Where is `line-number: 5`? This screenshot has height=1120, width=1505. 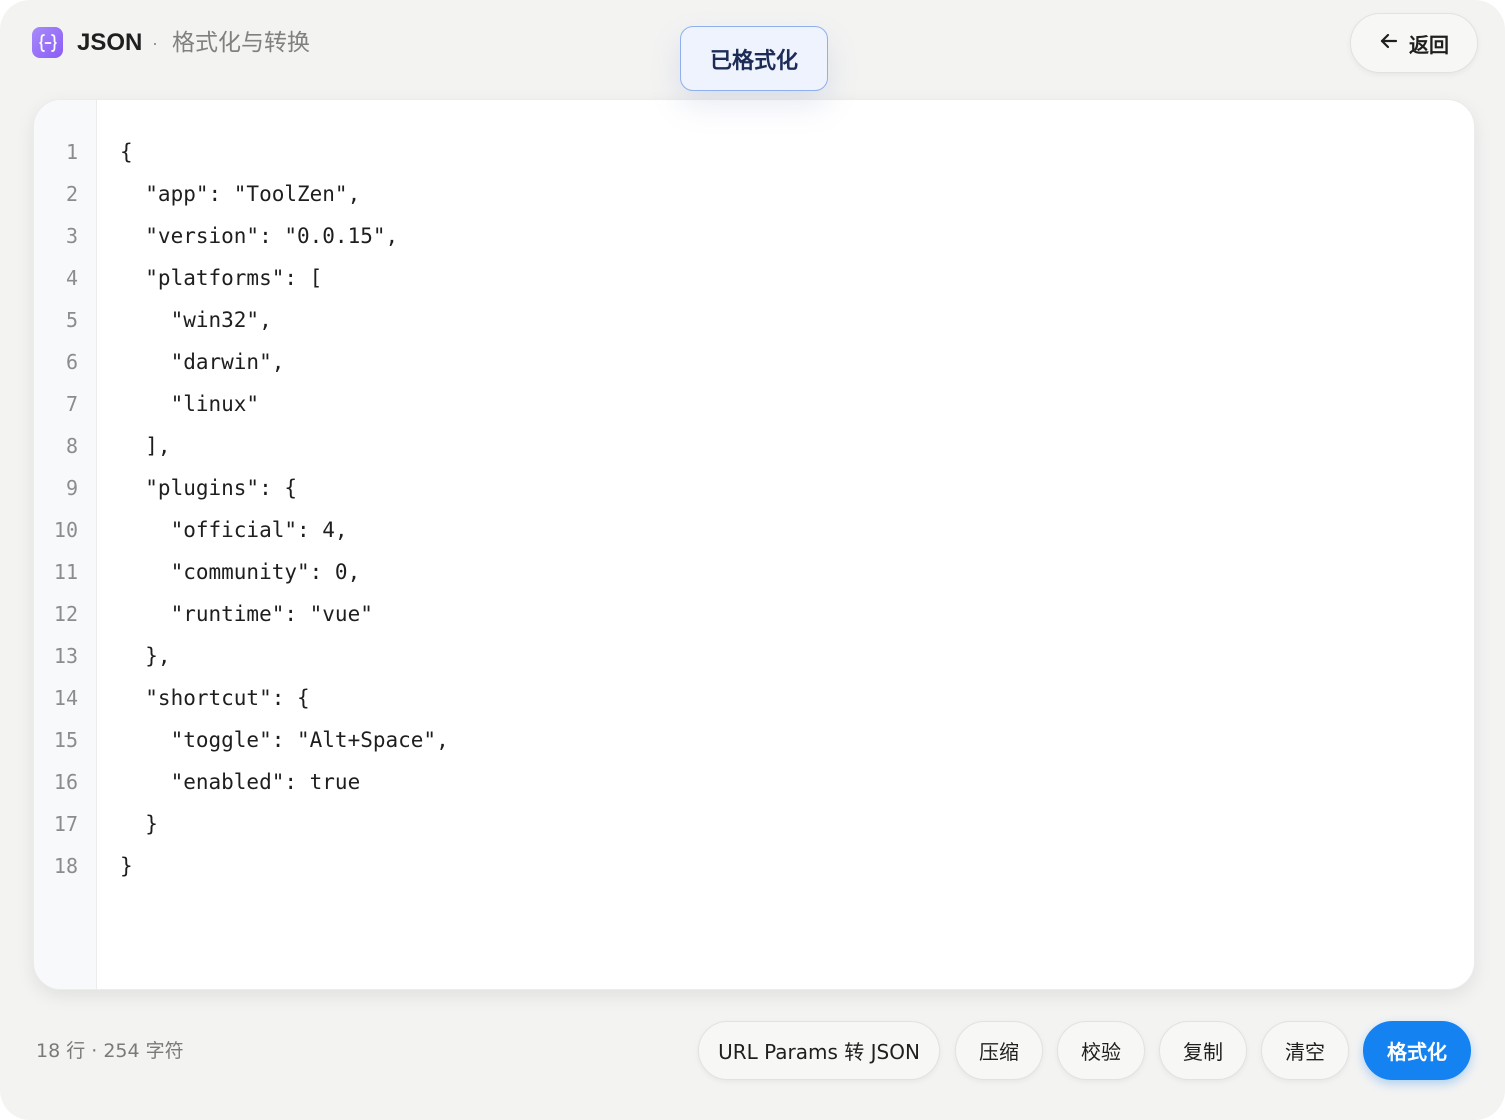 line-number: 5 is located at coordinates (71, 320).